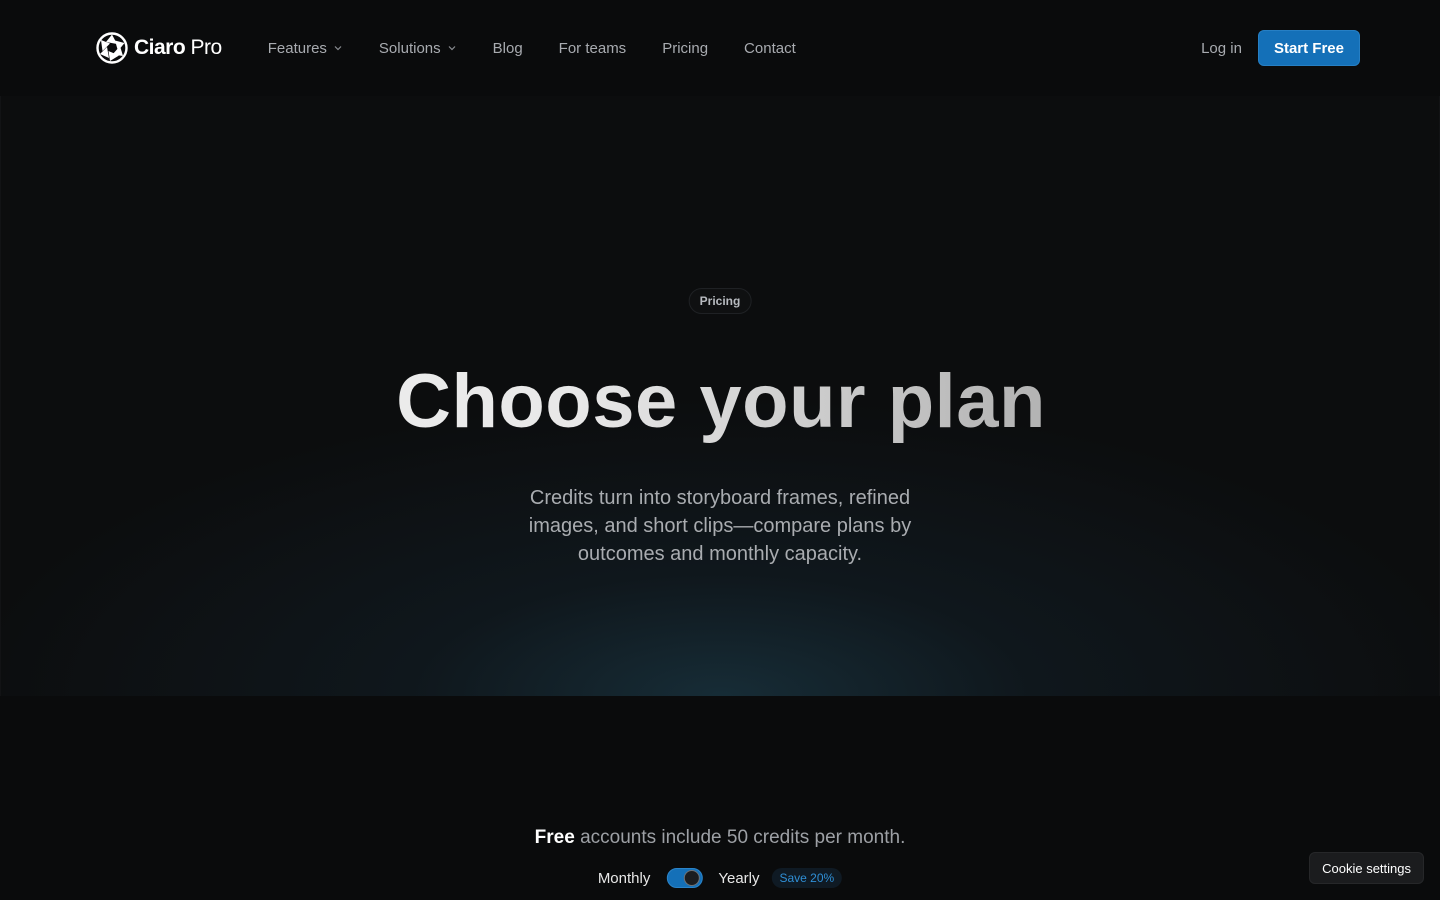 The image size is (1440, 900). Describe the element at coordinates (691, 878) in the screenshot. I see `toggle-knob` at that location.